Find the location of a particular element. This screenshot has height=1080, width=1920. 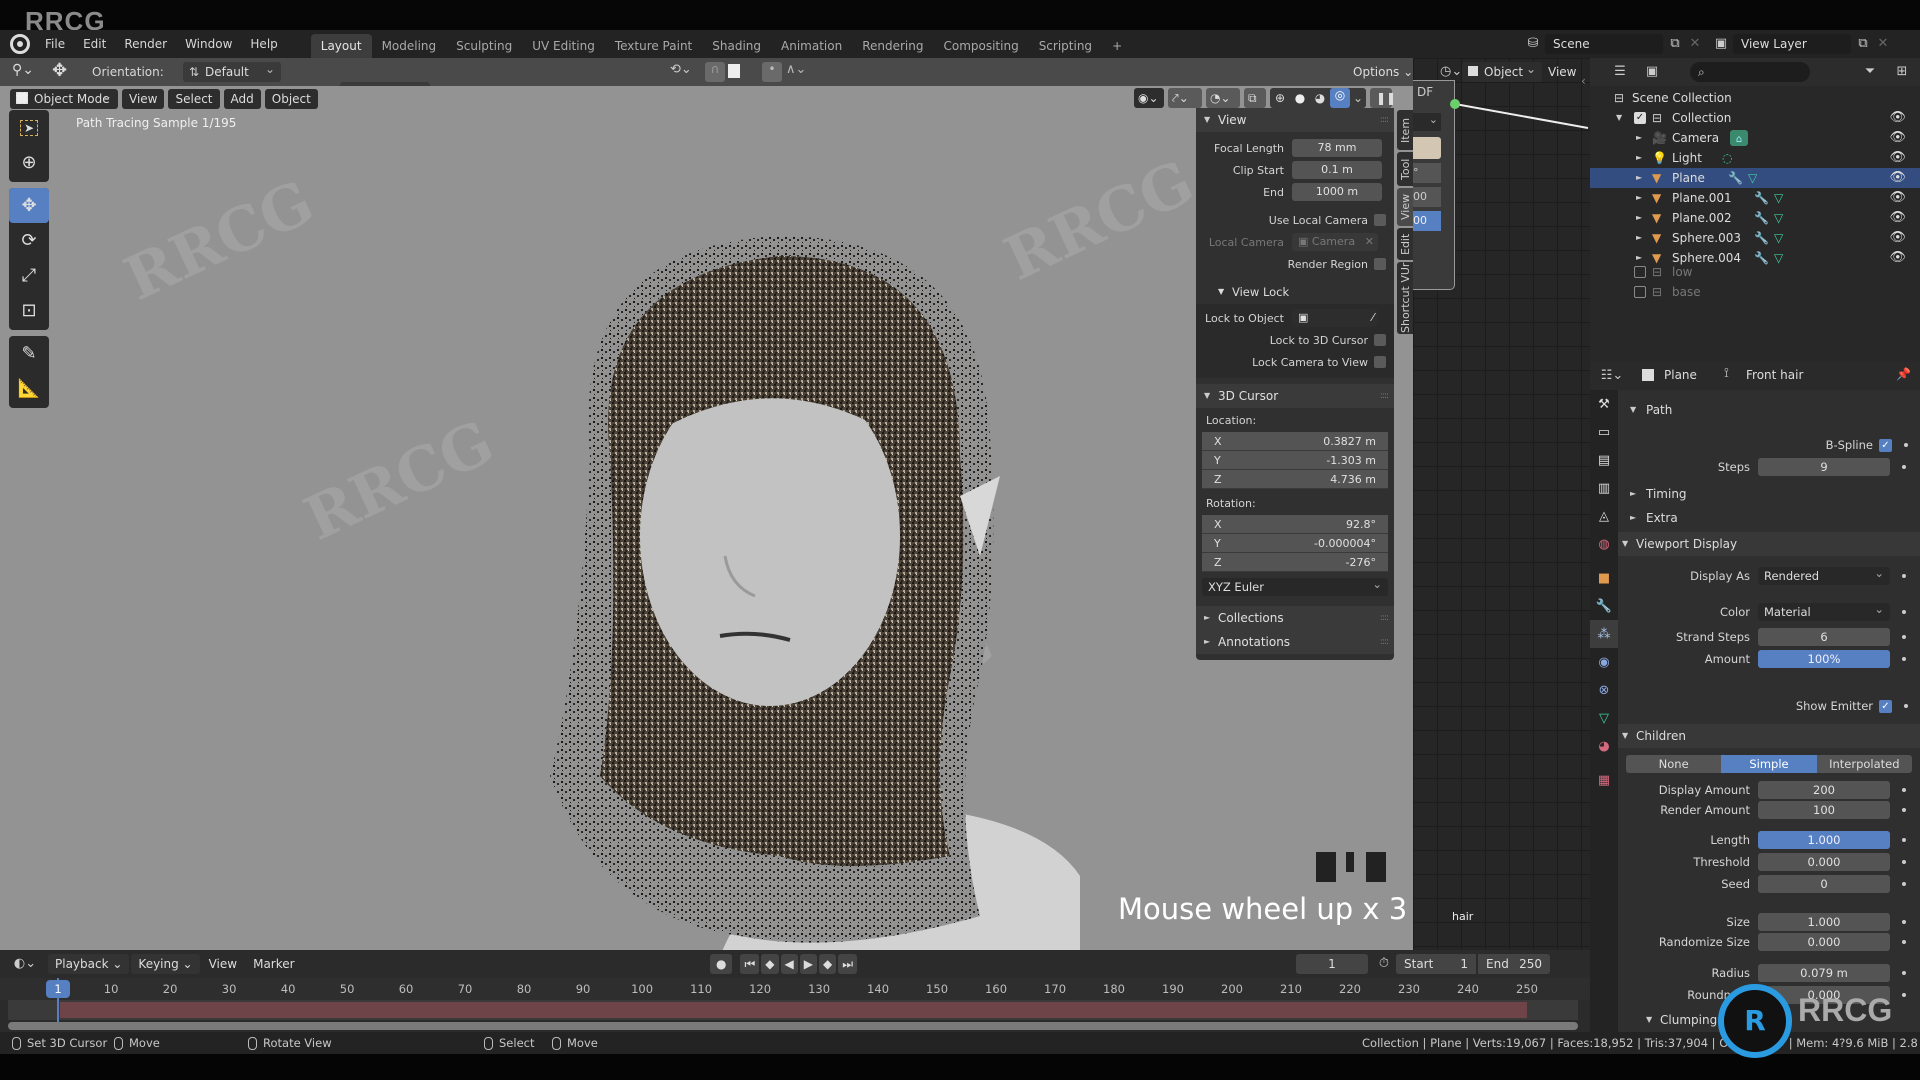

breadcrumb-object: Plane is located at coordinates (1680, 375).